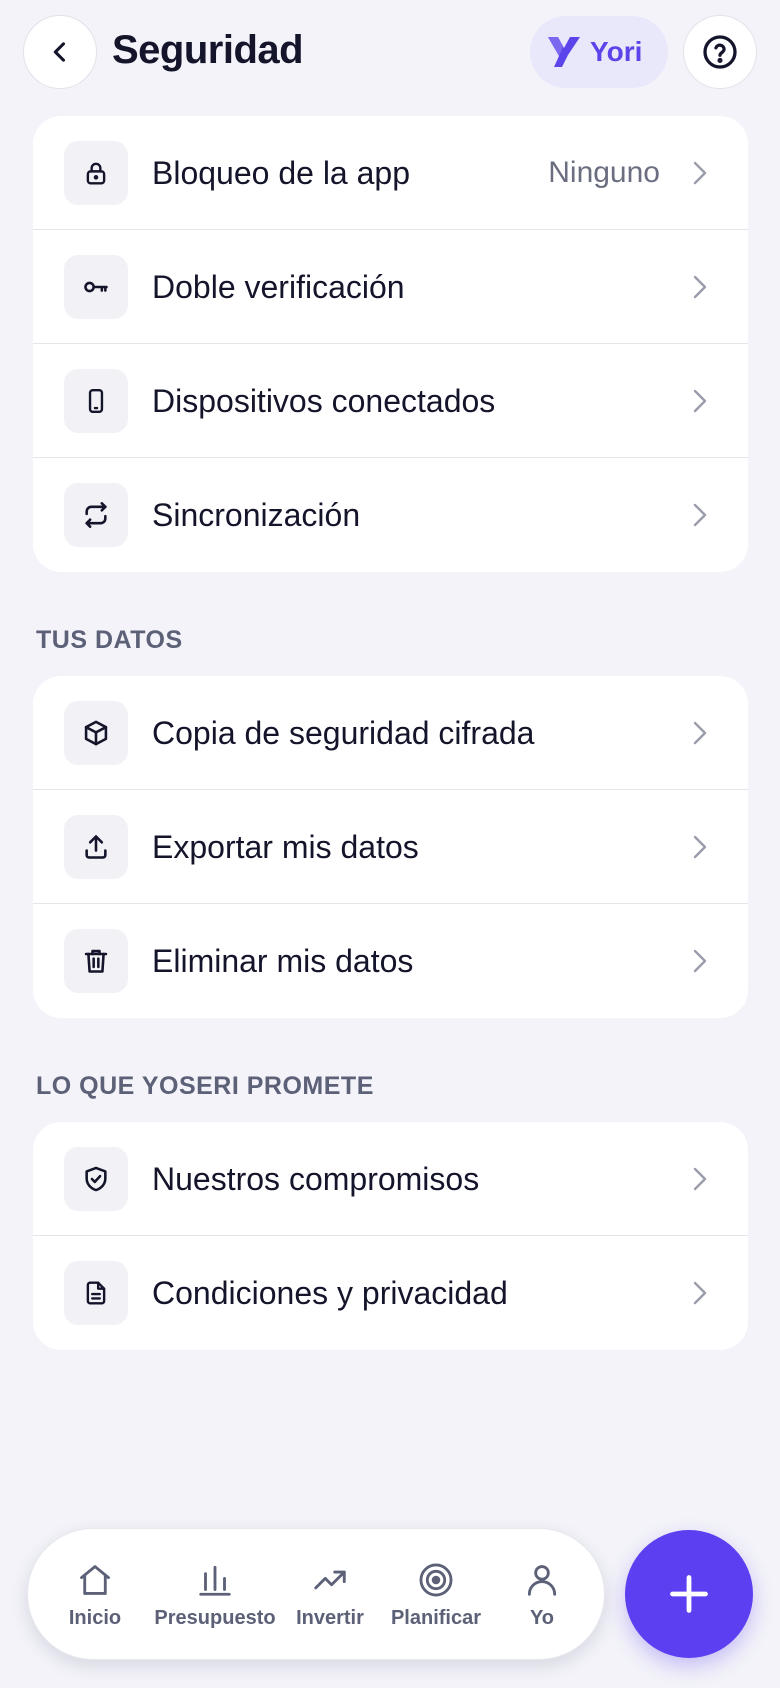 This screenshot has width=780, height=1688. I want to click on sync-icon-box, so click(96, 515).